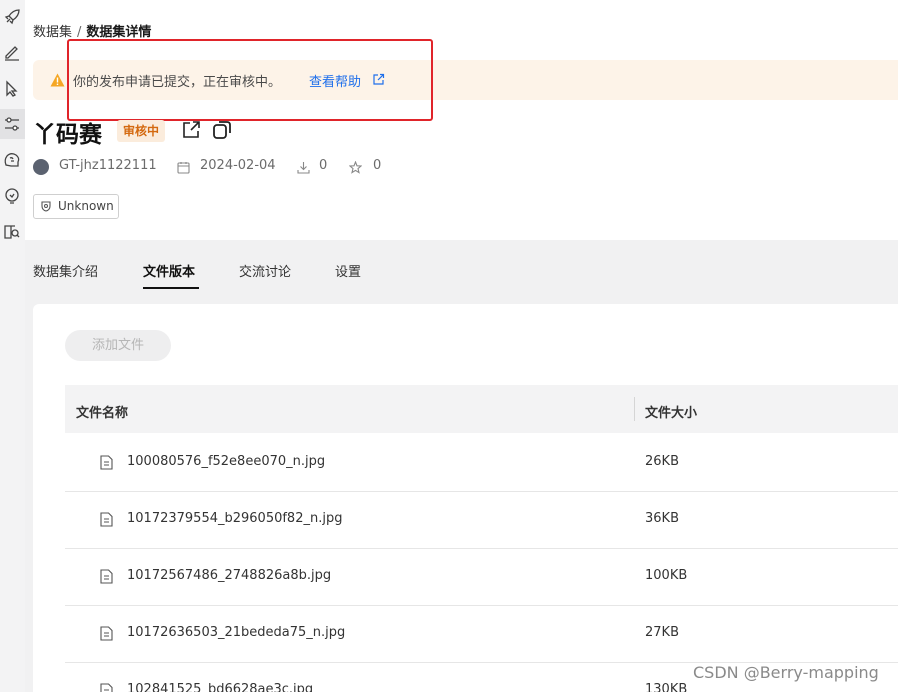 The width and height of the screenshot is (898, 692). I want to click on file-size: 26KB, so click(662, 461).